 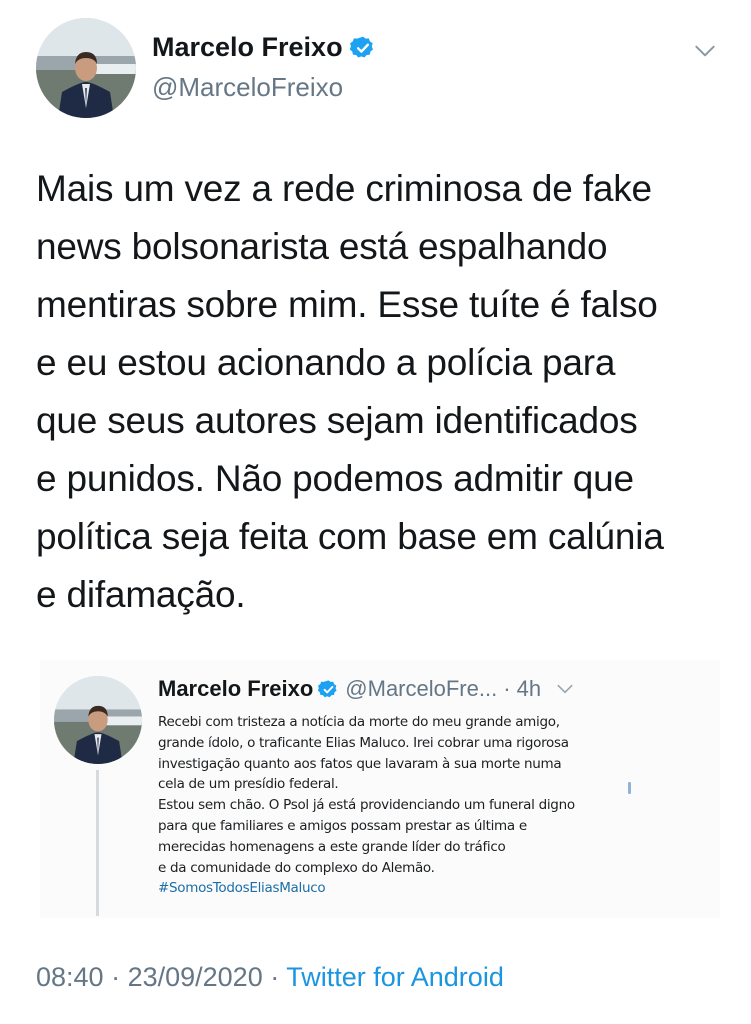 What do you see at coordinates (242, 888) in the screenshot?
I see `embedded-hashtag: #SomosTodosEliasMaluco` at bounding box center [242, 888].